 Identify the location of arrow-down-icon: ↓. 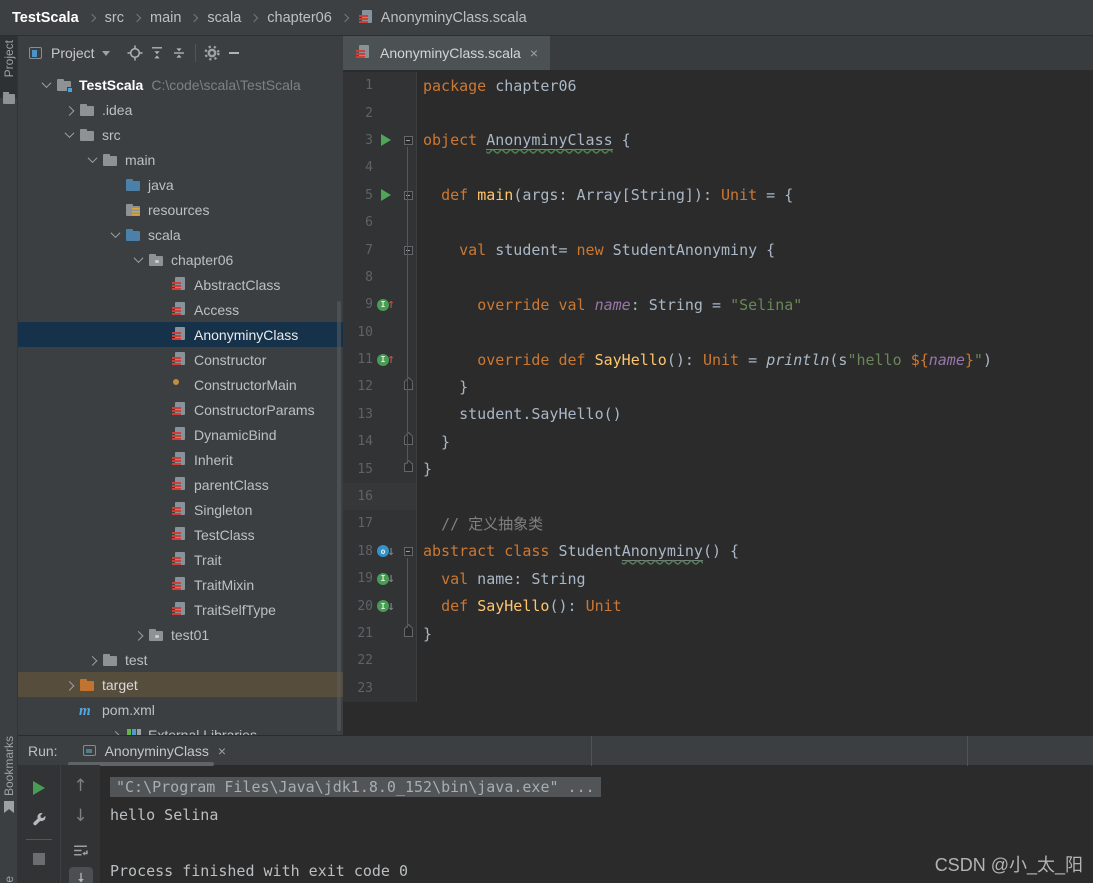
(81, 816).